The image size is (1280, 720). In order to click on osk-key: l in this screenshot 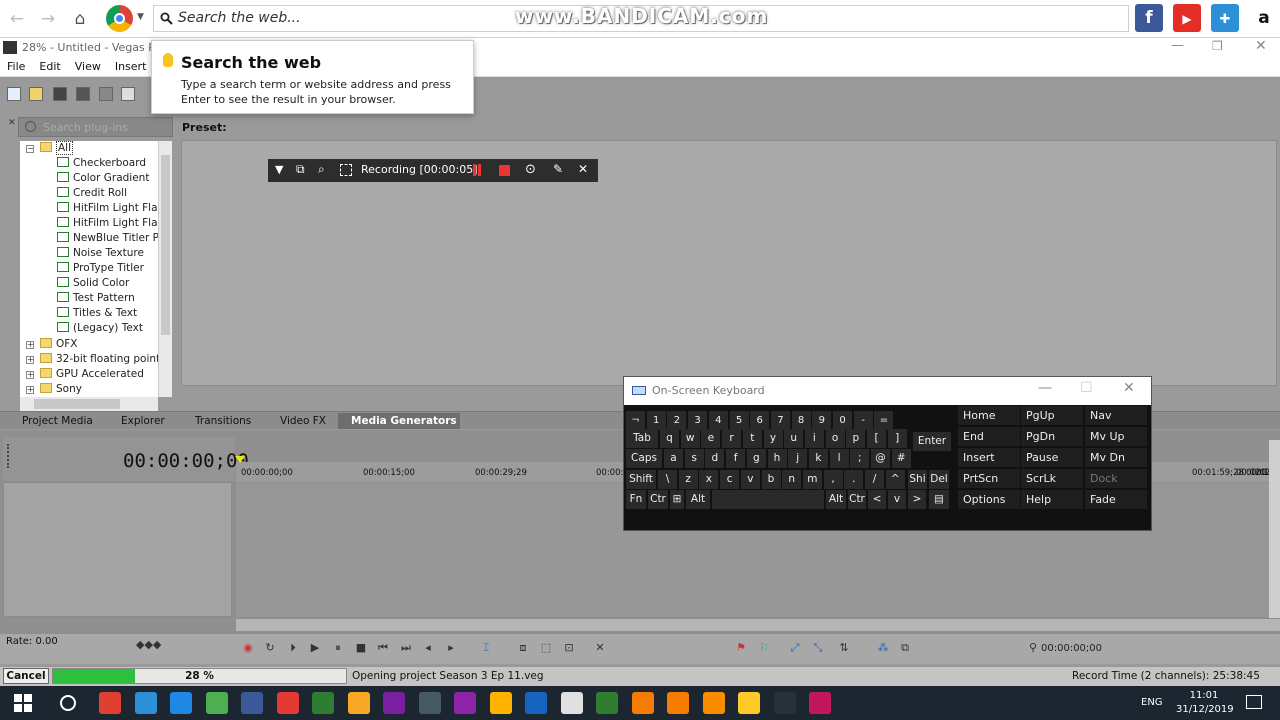, I will do `click(839, 458)`.